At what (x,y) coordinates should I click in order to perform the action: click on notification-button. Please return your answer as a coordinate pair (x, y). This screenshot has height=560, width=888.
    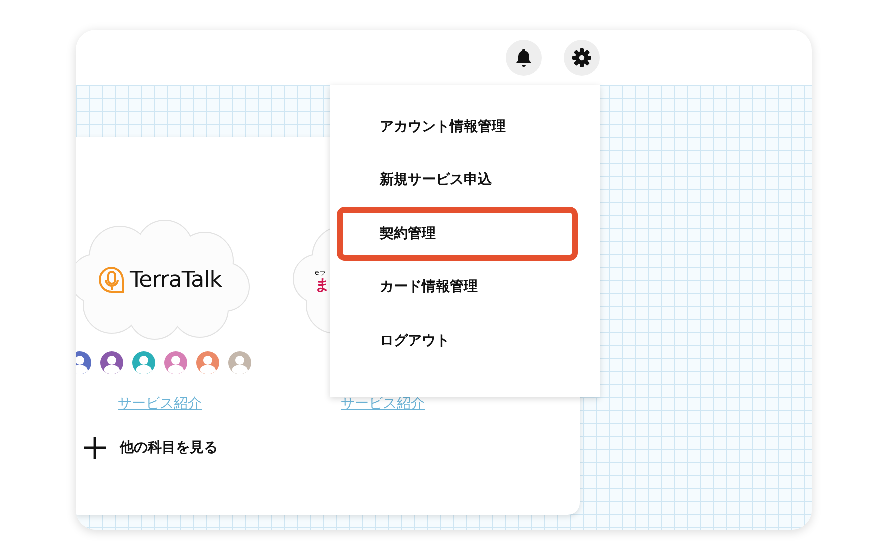
    Looking at the image, I should click on (524, 58).